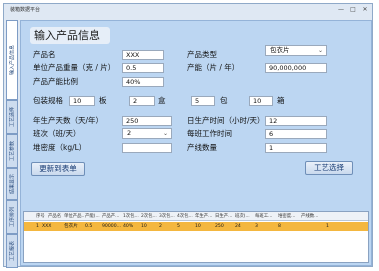 This screenshot has height=271, width=379. I want to click on product-name-label: 产品名, so click(44, 54).